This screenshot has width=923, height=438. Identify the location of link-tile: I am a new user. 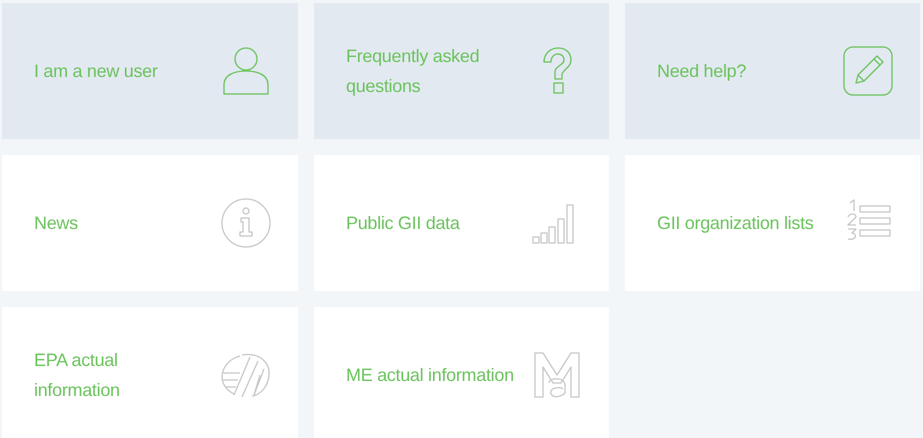
(150, 71).